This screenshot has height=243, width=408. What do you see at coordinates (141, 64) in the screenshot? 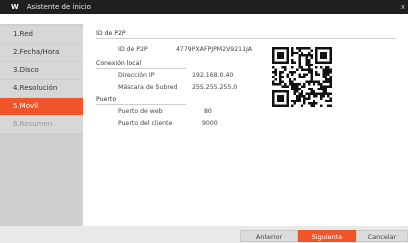
I see `section-title-local: Conexión local` at bounding box center [141, 64].